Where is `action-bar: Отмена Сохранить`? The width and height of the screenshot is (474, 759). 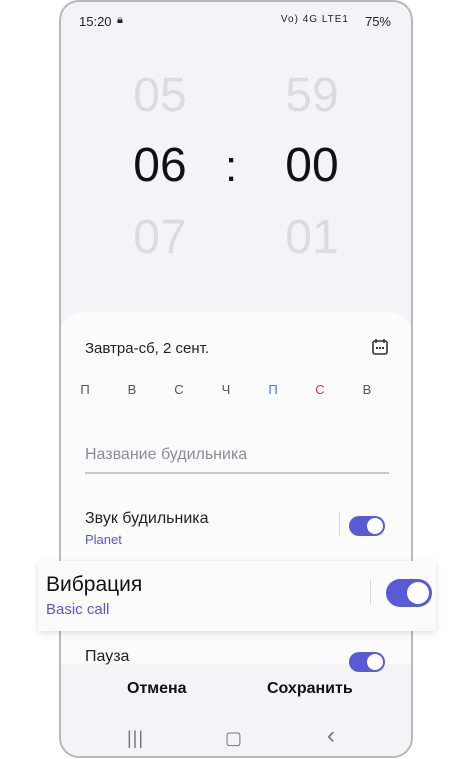 action-bar: Отмена Сохранить is located at coordinates (236, 690).